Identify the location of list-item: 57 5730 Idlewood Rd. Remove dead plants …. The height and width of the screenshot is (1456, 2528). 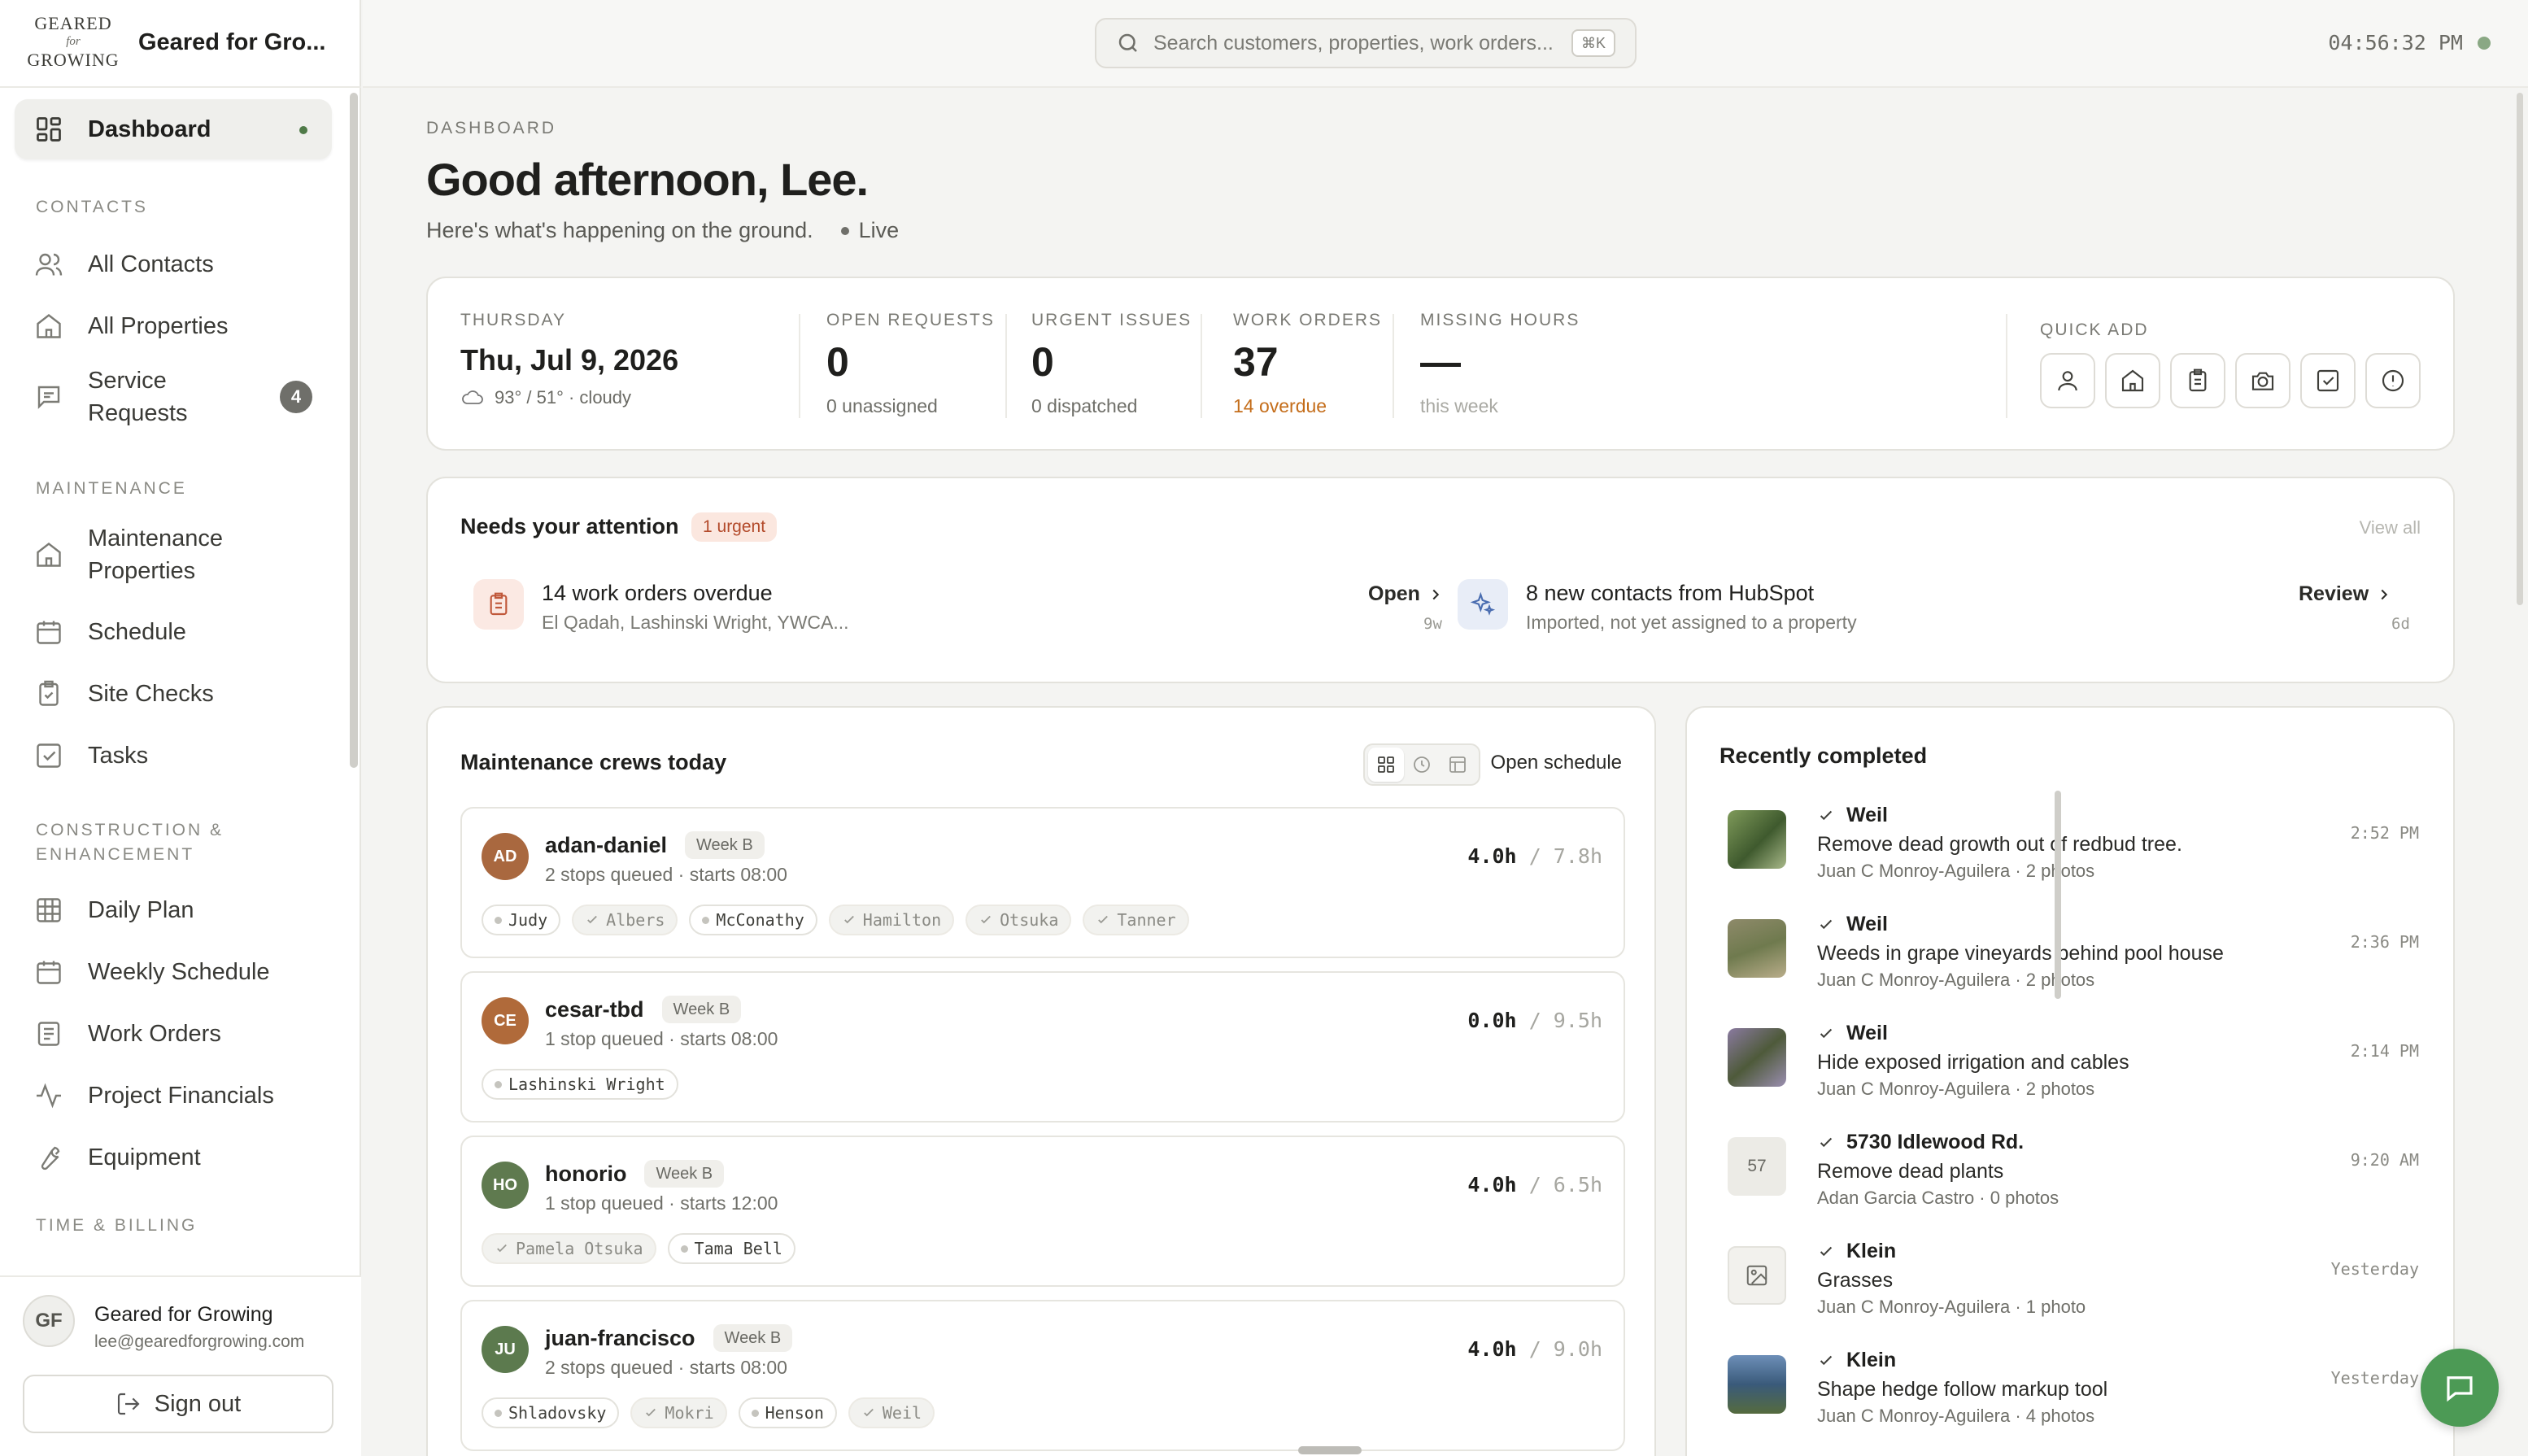
(2073, 1180).